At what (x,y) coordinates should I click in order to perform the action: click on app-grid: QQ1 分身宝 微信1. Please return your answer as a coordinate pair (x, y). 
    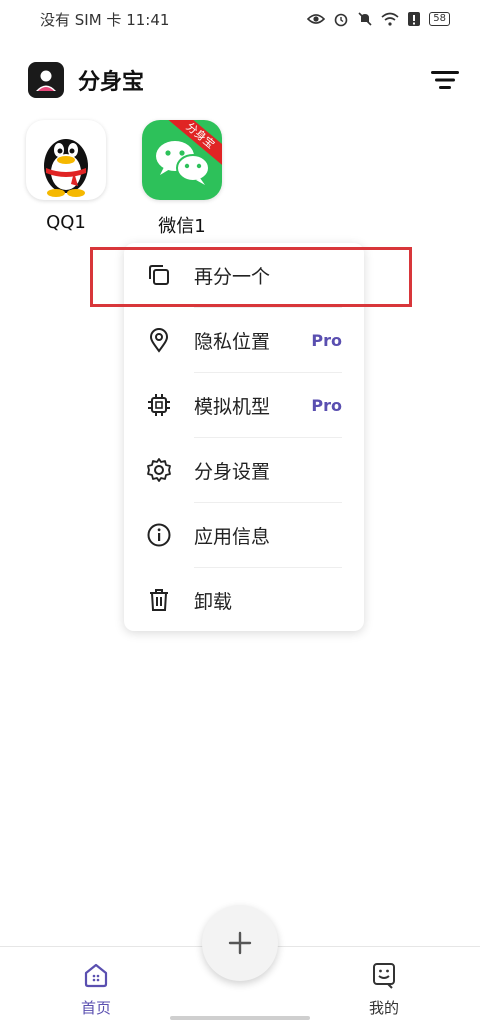
    Looking at the image, I should click on (124, 179).